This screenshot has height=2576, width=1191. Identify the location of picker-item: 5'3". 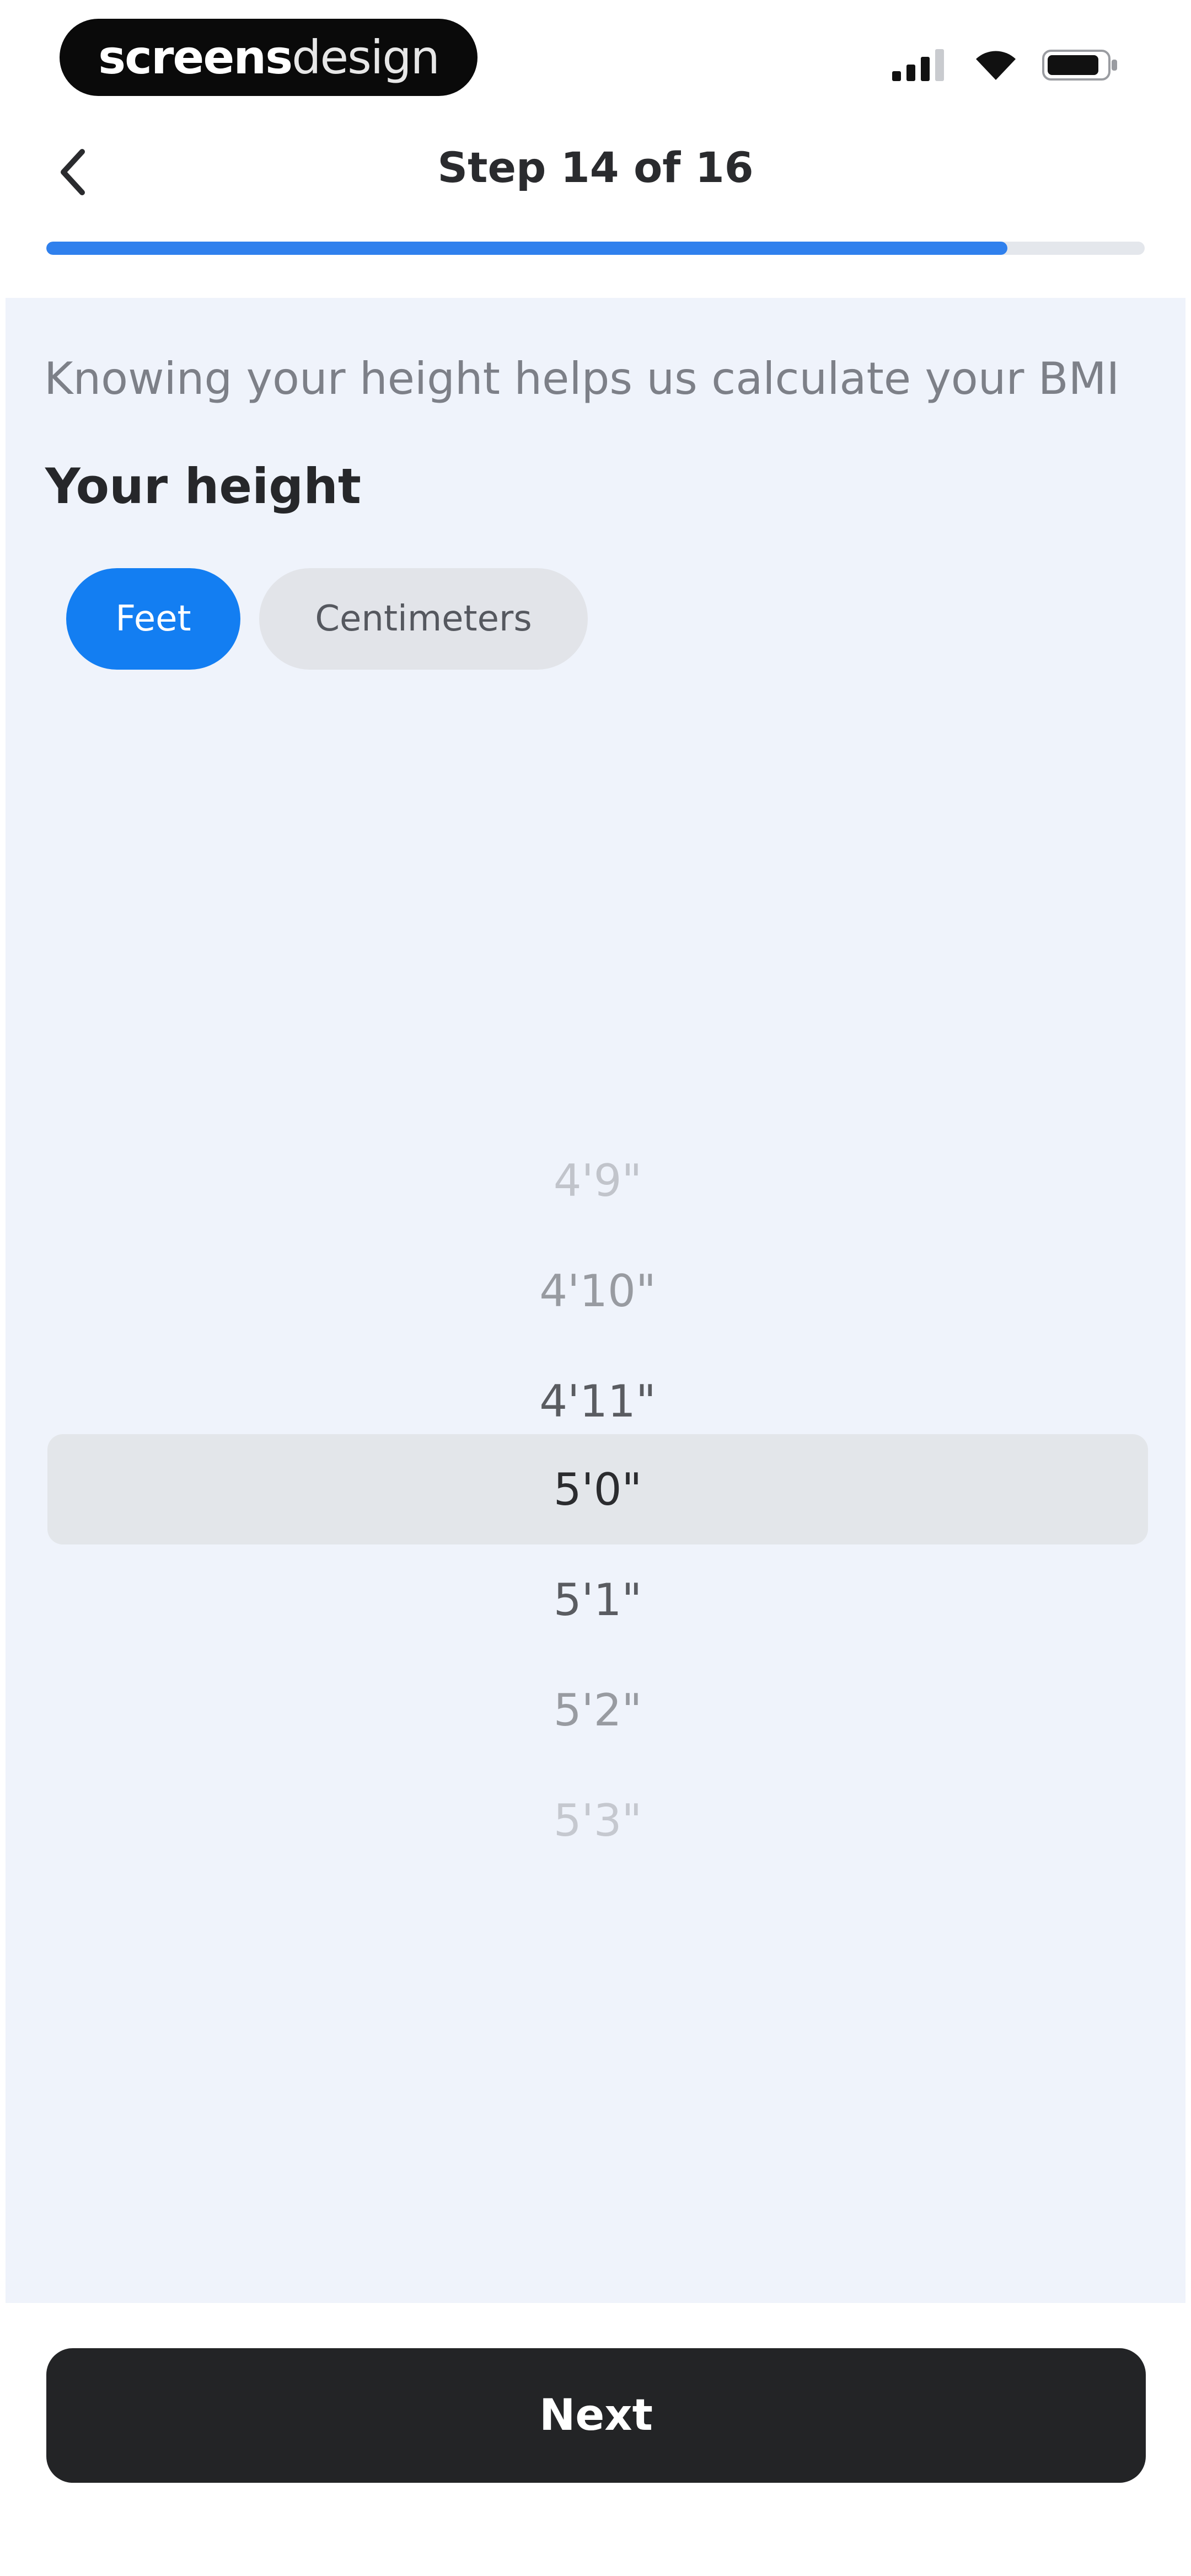
(597, 1820).